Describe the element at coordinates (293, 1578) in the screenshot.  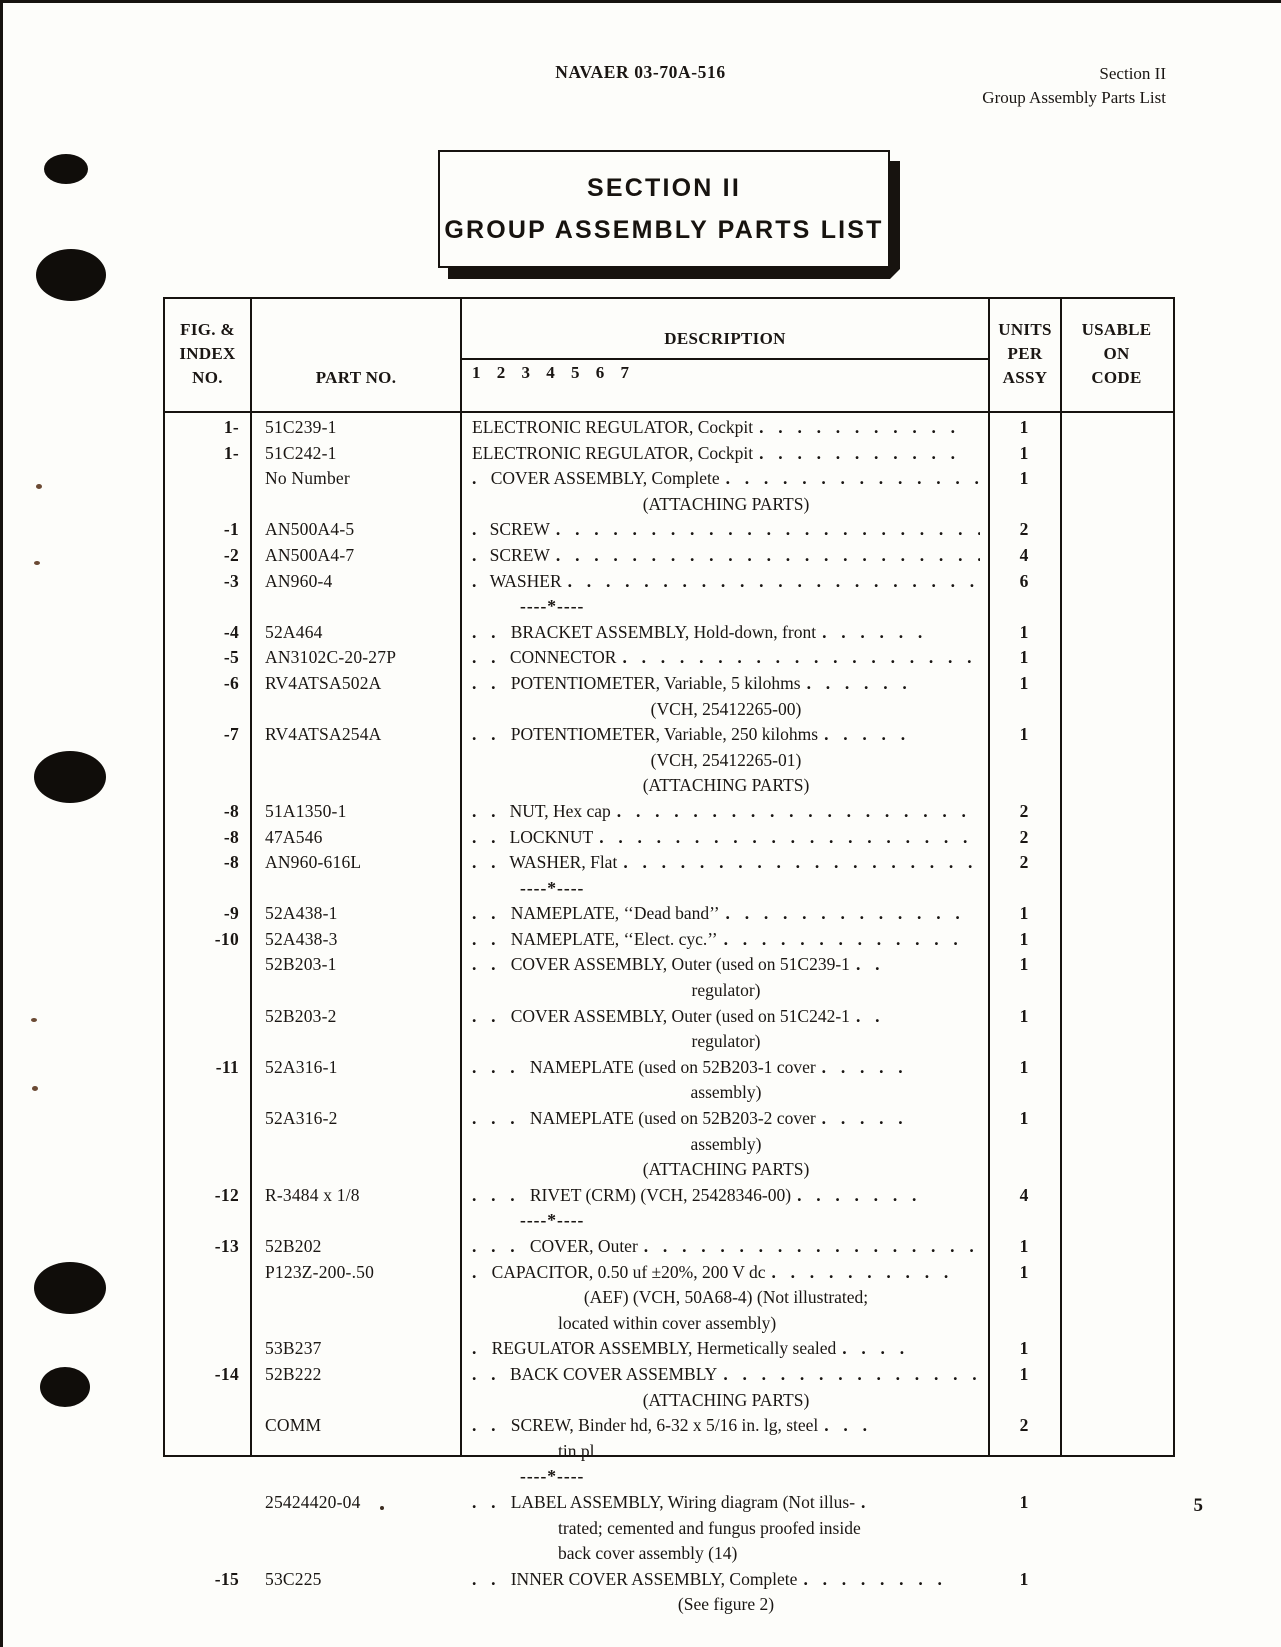
I see `cell-part-no: 53C225` at that location.